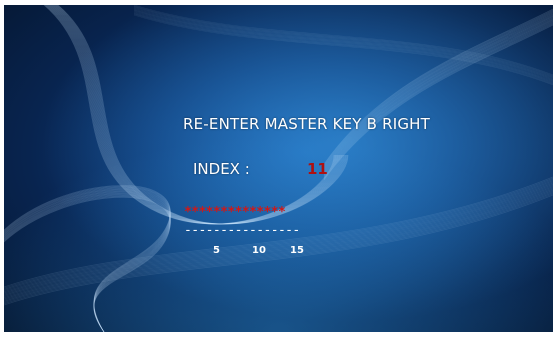  What do you see at coordinates (216, 250) in the screenshot?
I see `position-tick-5: 5` at bounding box center [216, 250].